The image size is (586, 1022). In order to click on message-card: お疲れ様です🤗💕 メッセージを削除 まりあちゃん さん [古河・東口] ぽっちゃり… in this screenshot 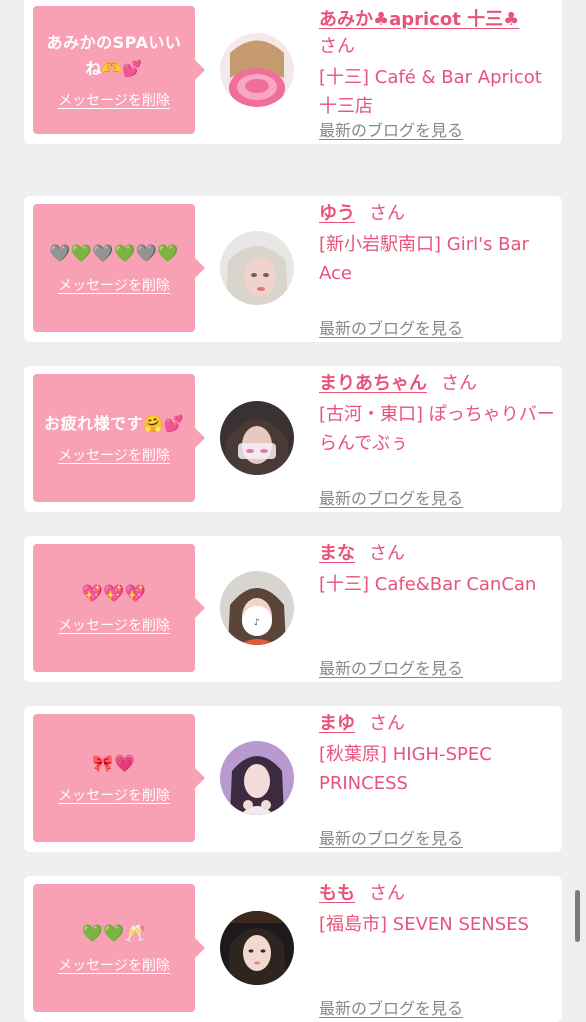, I will do `click(293, 439)`.